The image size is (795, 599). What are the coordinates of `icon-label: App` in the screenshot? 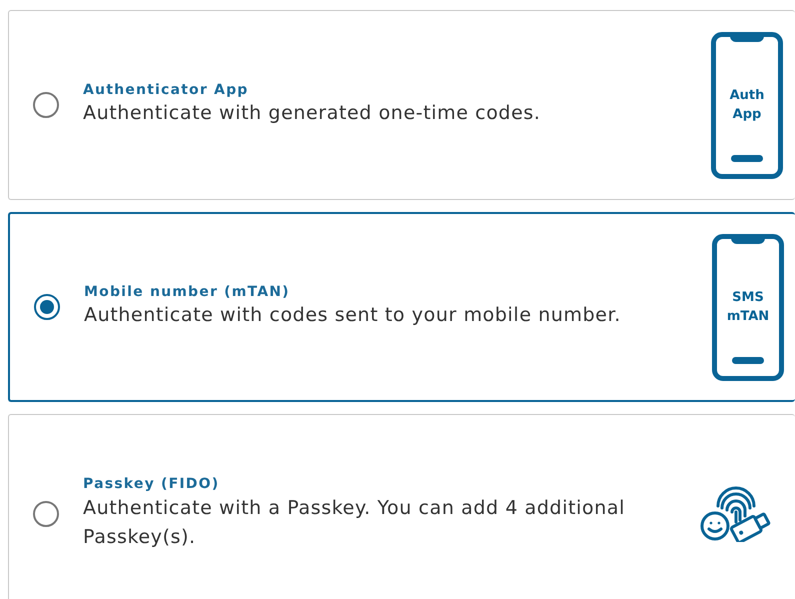 It's located at (747, 115).